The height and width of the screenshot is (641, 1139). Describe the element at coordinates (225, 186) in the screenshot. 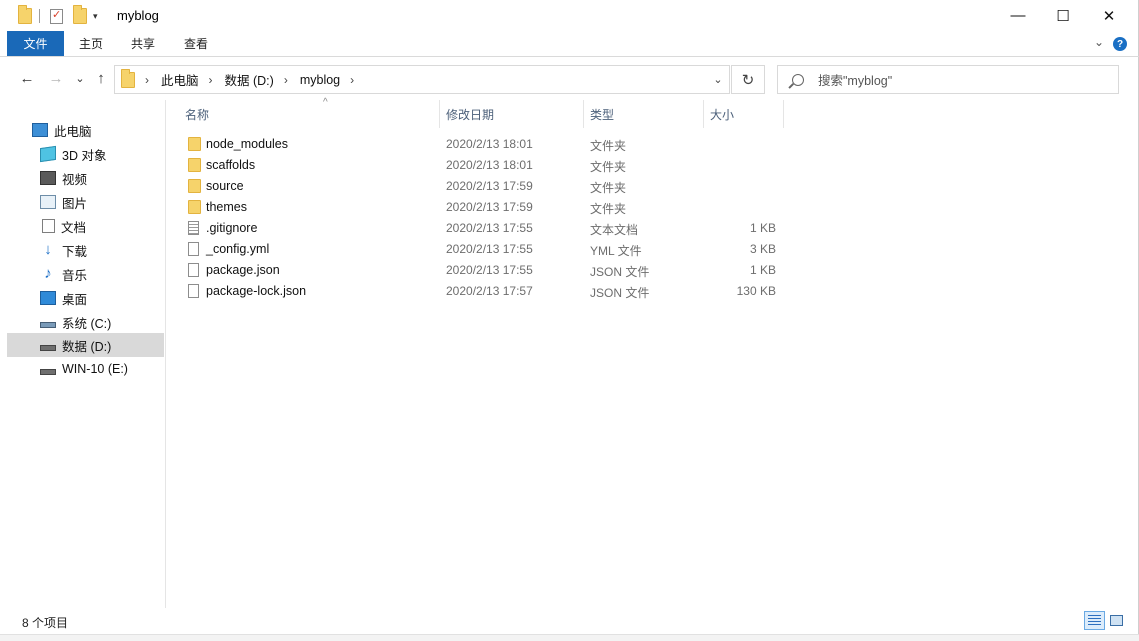

I see `file-name: source` at that location.